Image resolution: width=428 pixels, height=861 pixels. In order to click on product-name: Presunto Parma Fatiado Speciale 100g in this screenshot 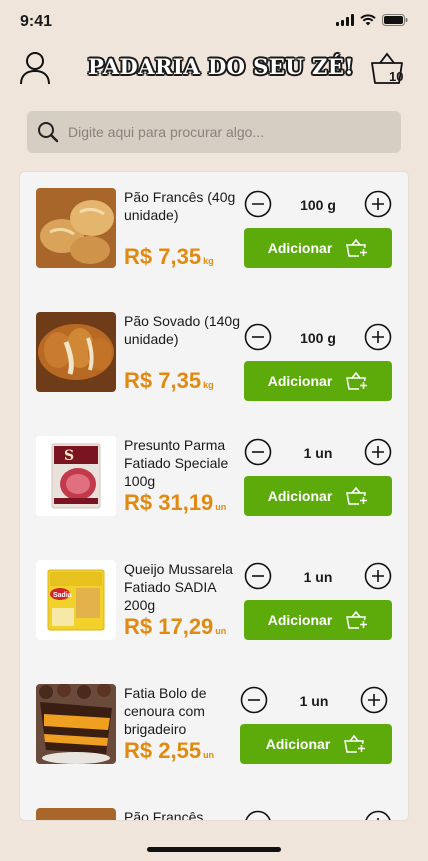, I will do `click(176, 463)`.